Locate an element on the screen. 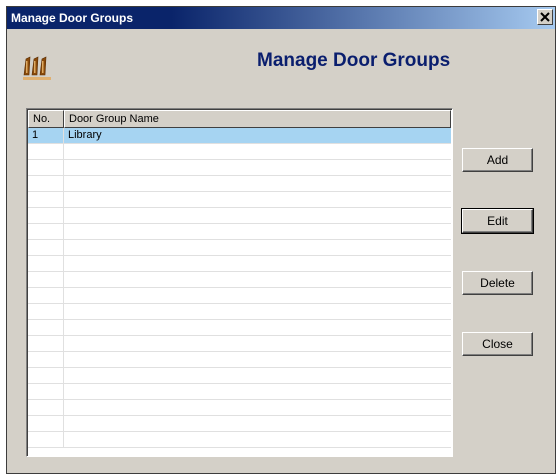 Image resolution: width=558 pixels, height=476 pixels. page-title: Manage Door Groups is located at coordinates (354, 60).